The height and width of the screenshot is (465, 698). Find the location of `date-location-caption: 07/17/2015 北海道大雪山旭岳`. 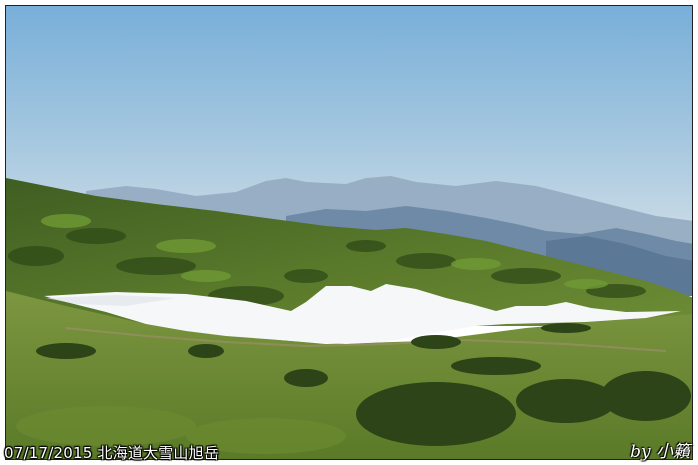

date-location-caption: 07/17/2015 北海道大雪山旭岳 is located at coordinates (112, 453).